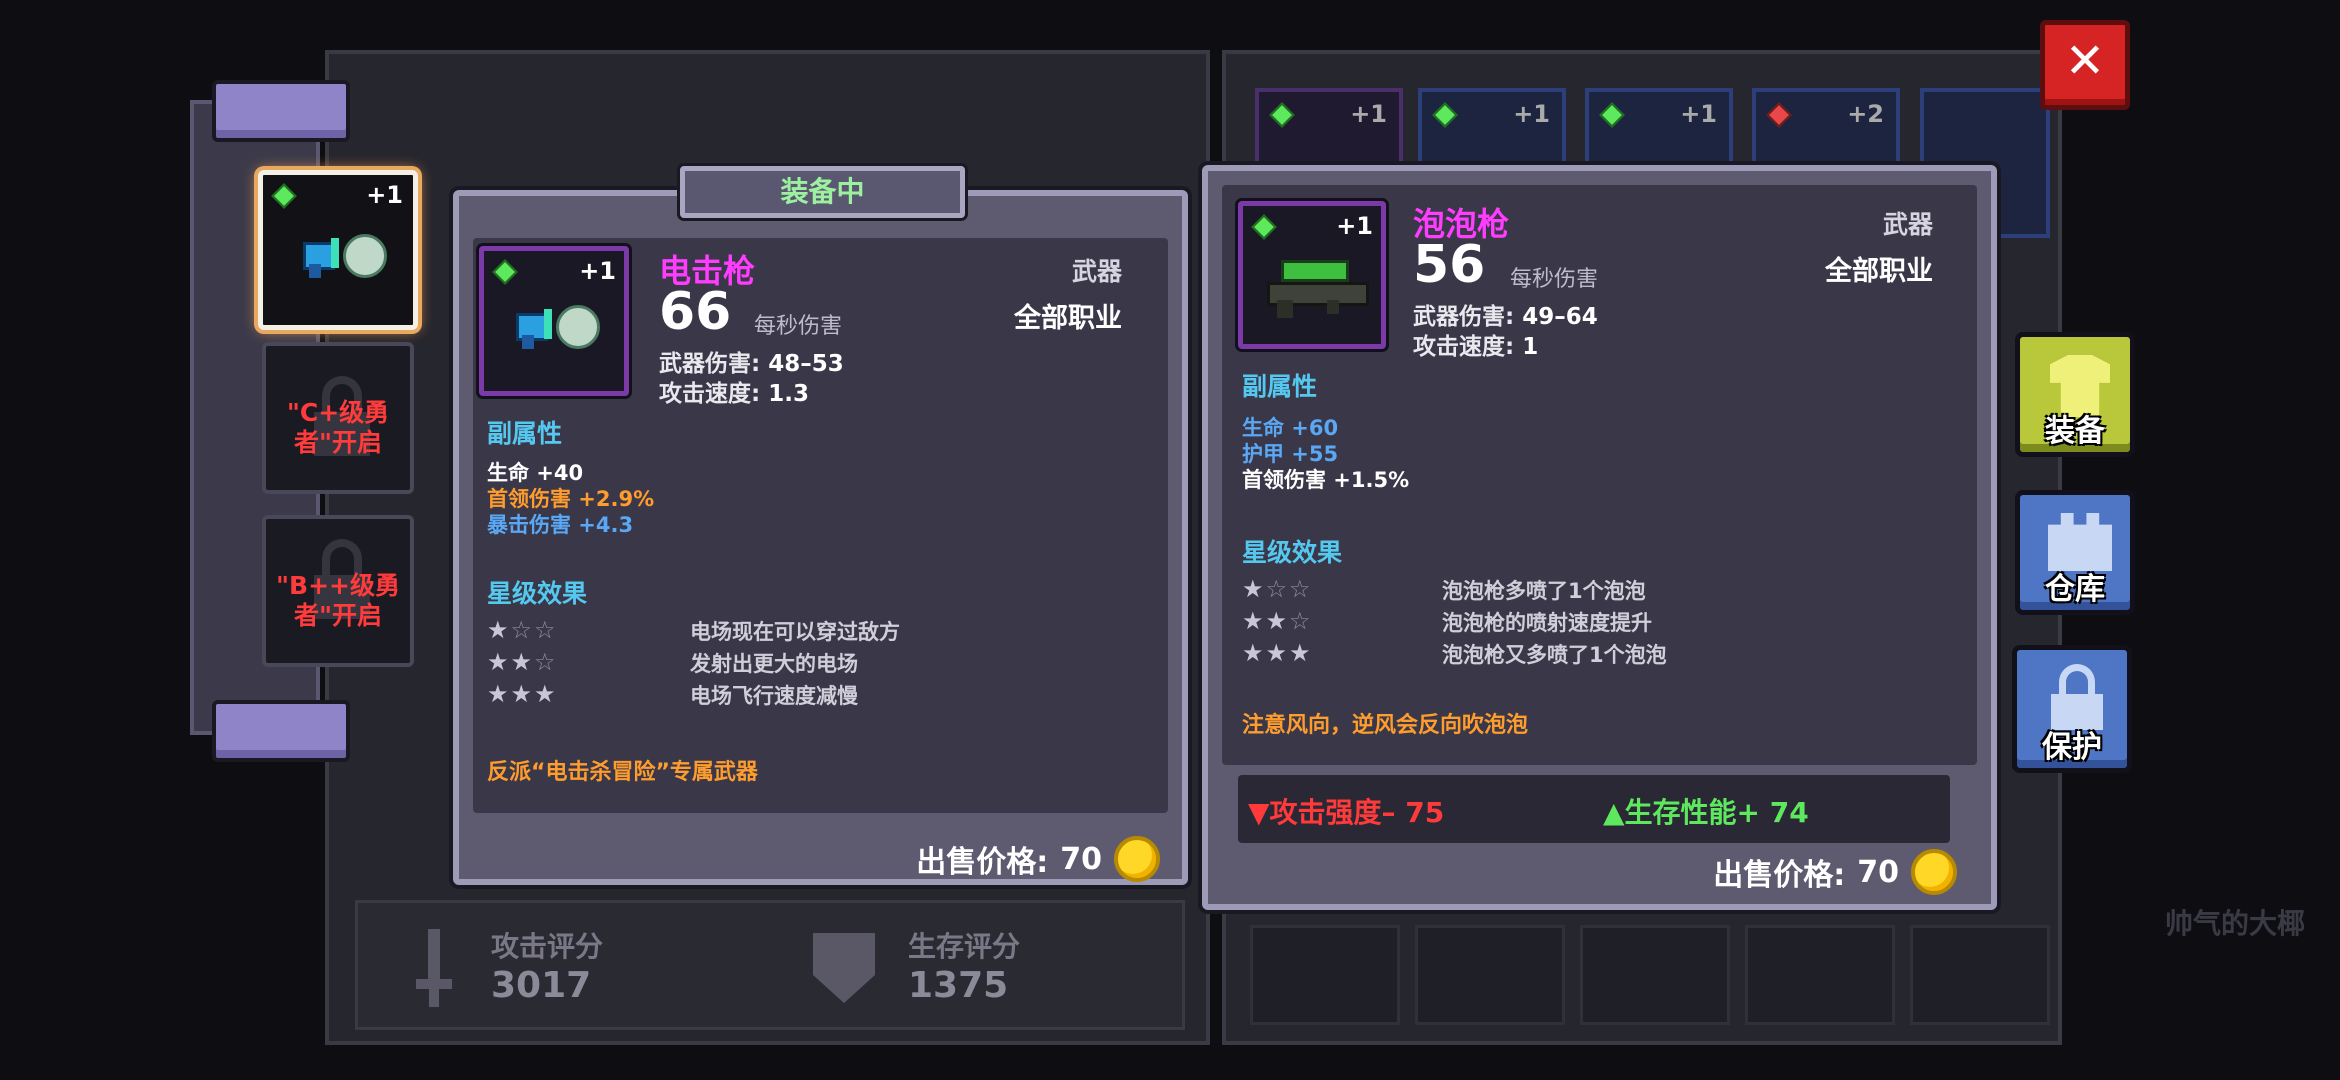 This screenshot has width=2340, height=1080. Describe the element at coordinates (751, 364) in the screenshot. I see `weapon-damage: 武器伤害: 48–53` at that location.